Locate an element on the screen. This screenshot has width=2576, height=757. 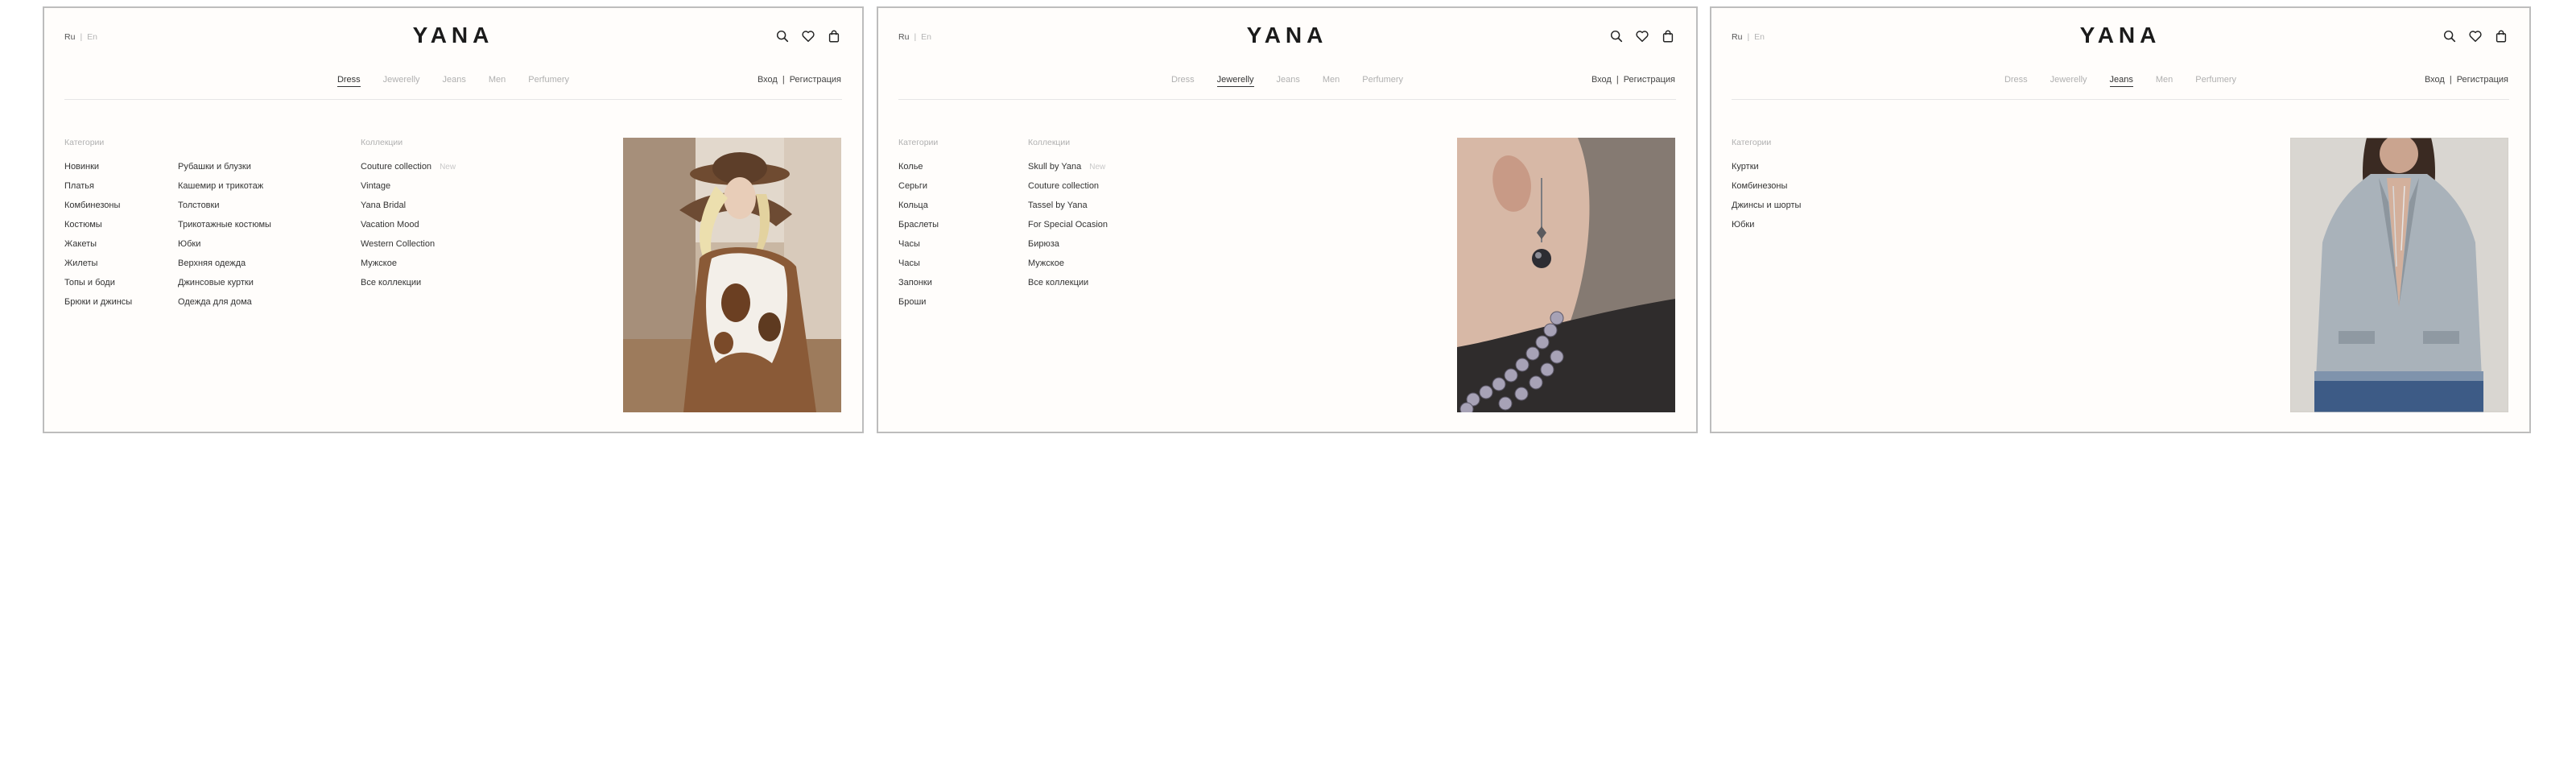
category-item: Новинки is located at coordinates (98, 170).